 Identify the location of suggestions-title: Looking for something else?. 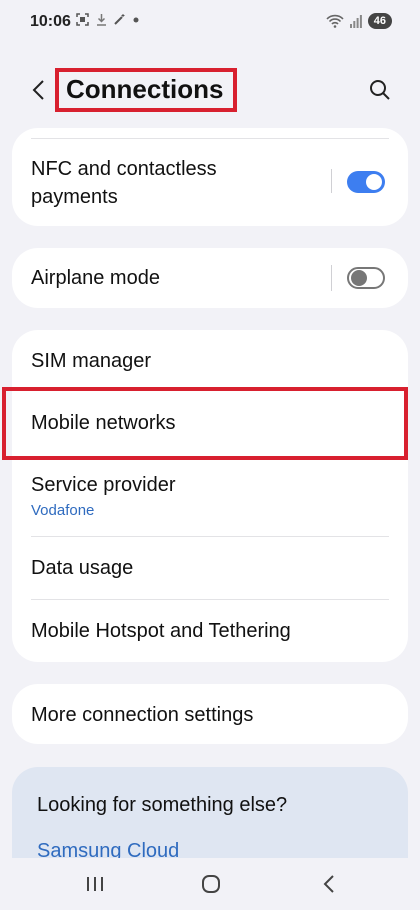
(162, 805).